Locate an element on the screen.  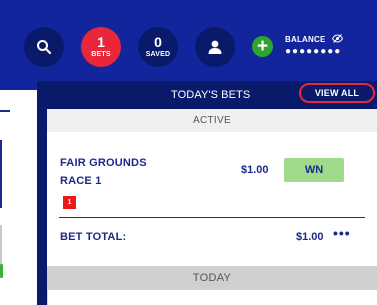
section-header-active: ACTIVE is located at coordinates (212, 120).